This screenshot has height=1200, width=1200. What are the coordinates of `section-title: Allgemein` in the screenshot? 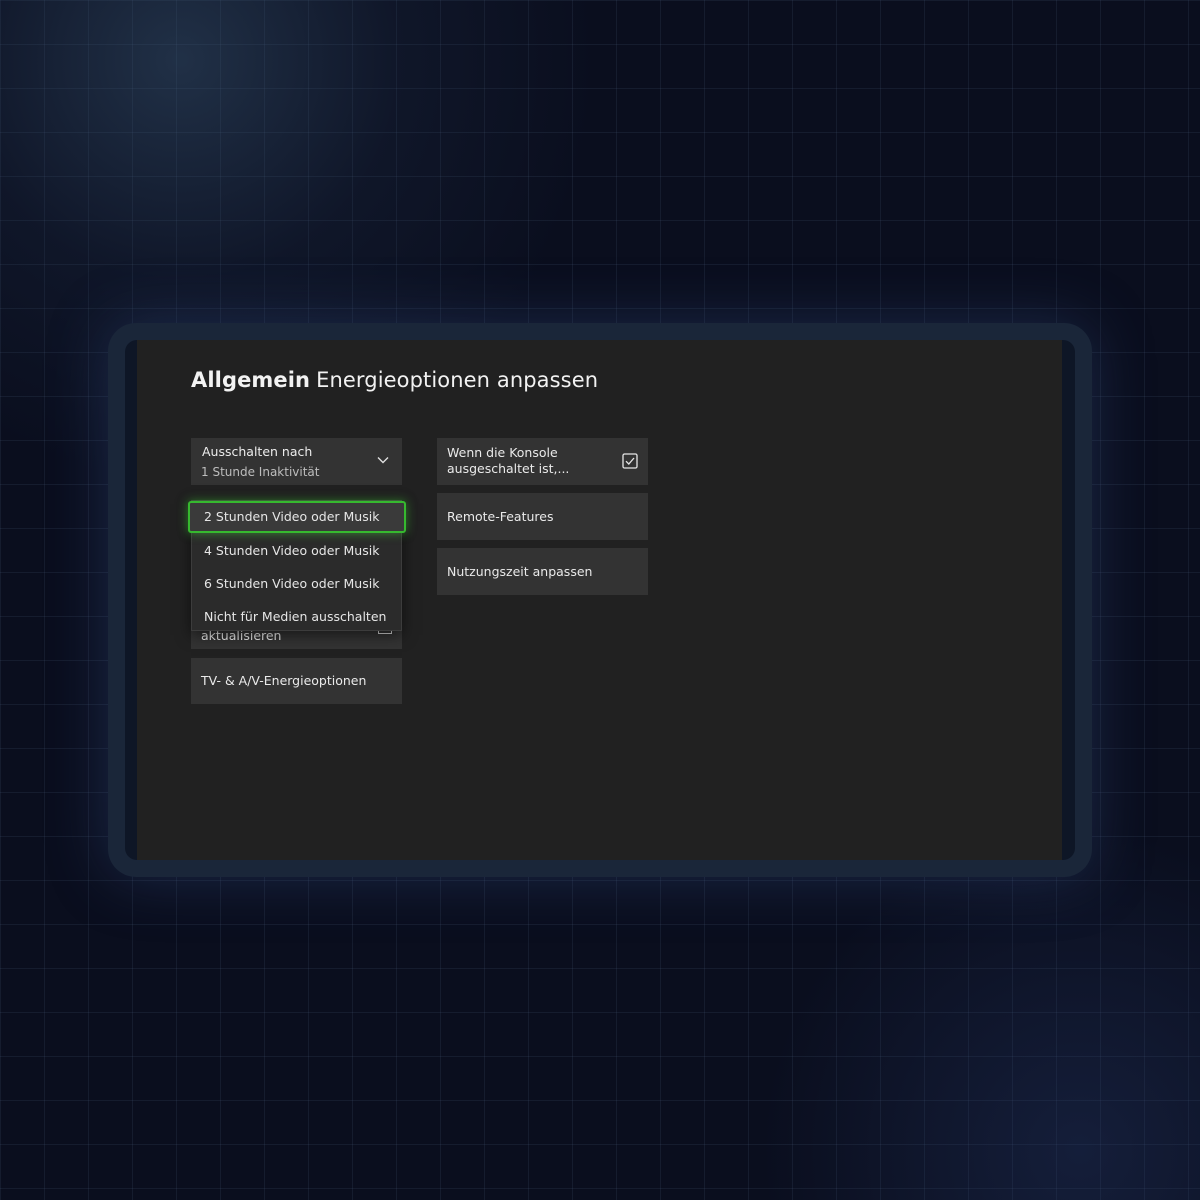 It's located at (251, 380).